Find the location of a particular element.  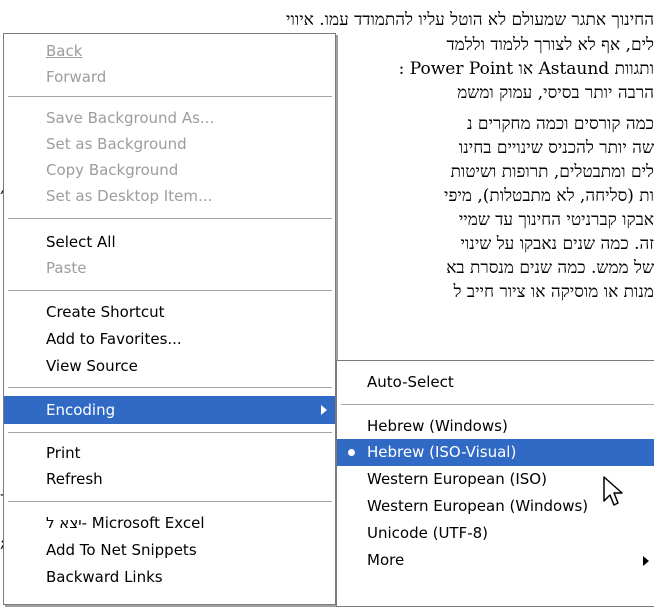

menu-label: Encoding is located at coordinates (81, 410).